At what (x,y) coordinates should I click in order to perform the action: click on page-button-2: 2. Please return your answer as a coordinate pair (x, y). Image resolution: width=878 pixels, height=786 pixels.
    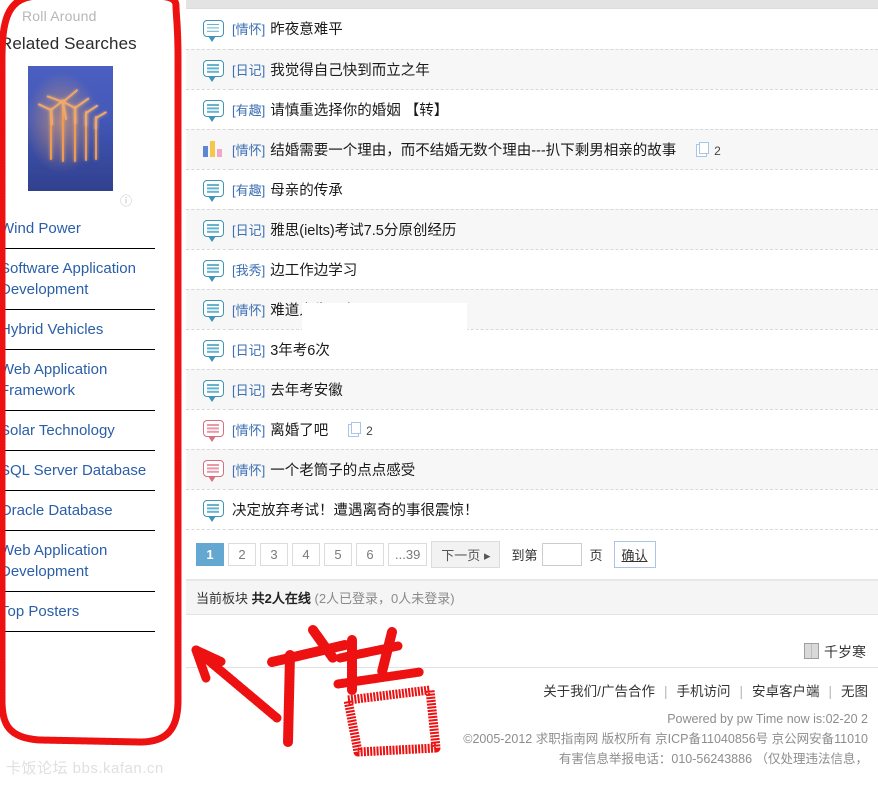
    Looking at the image, I should click on (242, 554).